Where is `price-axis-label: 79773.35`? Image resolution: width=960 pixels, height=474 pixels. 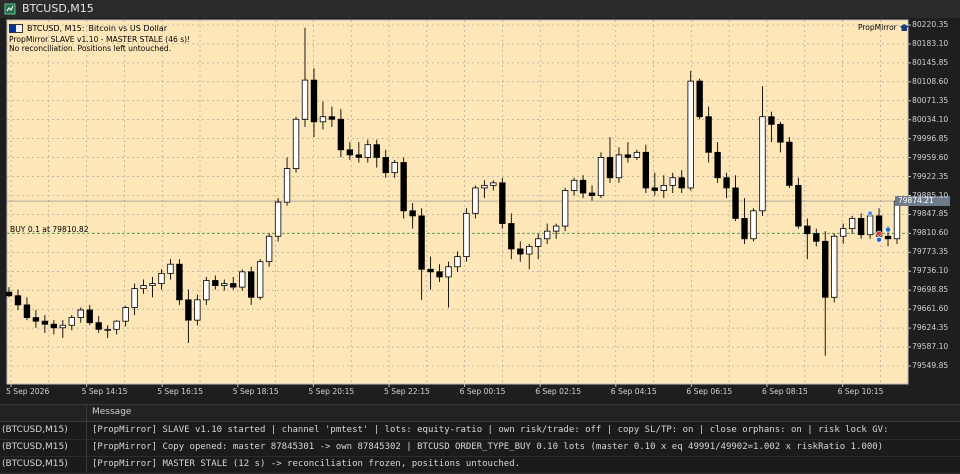
price-axis-label: 79773.35 is located at coordinates (930, 252).